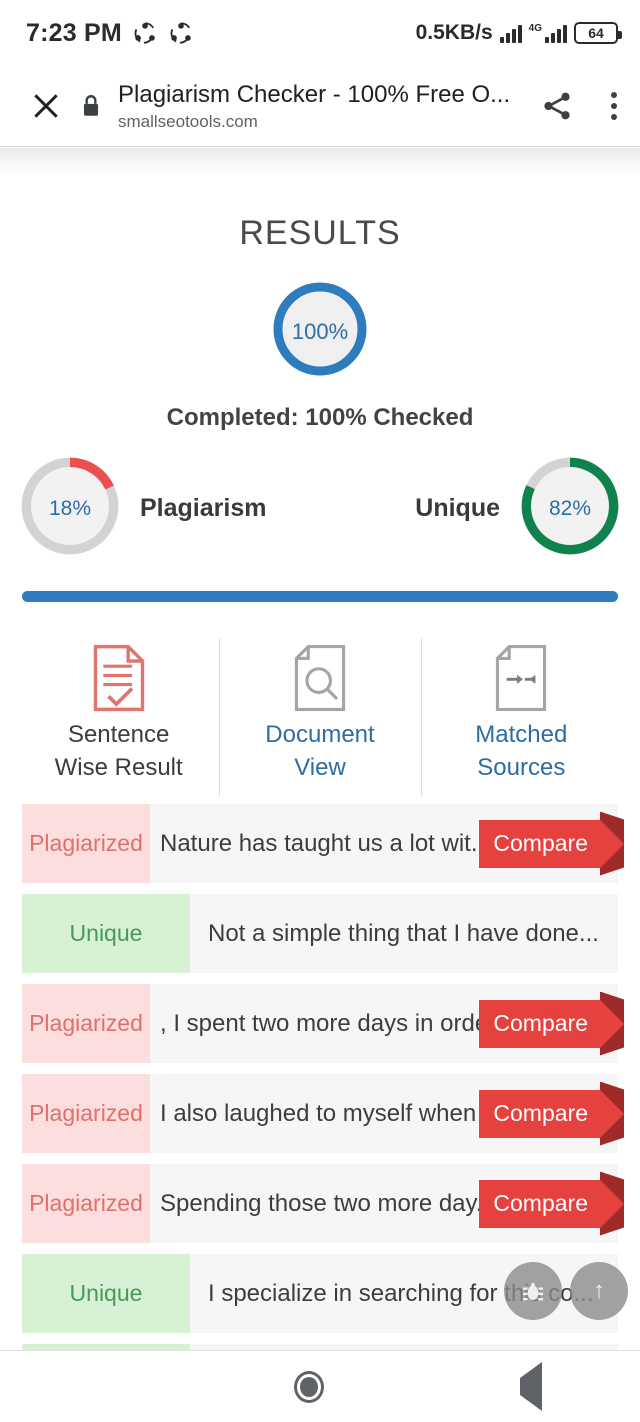  What do you see at coordinates (521, 734) in the screenshot?
I see `tab-label-line1: Matched` at bounding box center [521, 734].